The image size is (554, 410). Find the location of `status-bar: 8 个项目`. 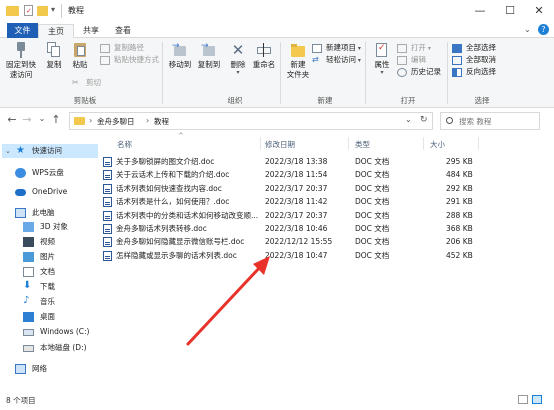

status-bar: 8 个项目 is located at coordinates (277, 400).